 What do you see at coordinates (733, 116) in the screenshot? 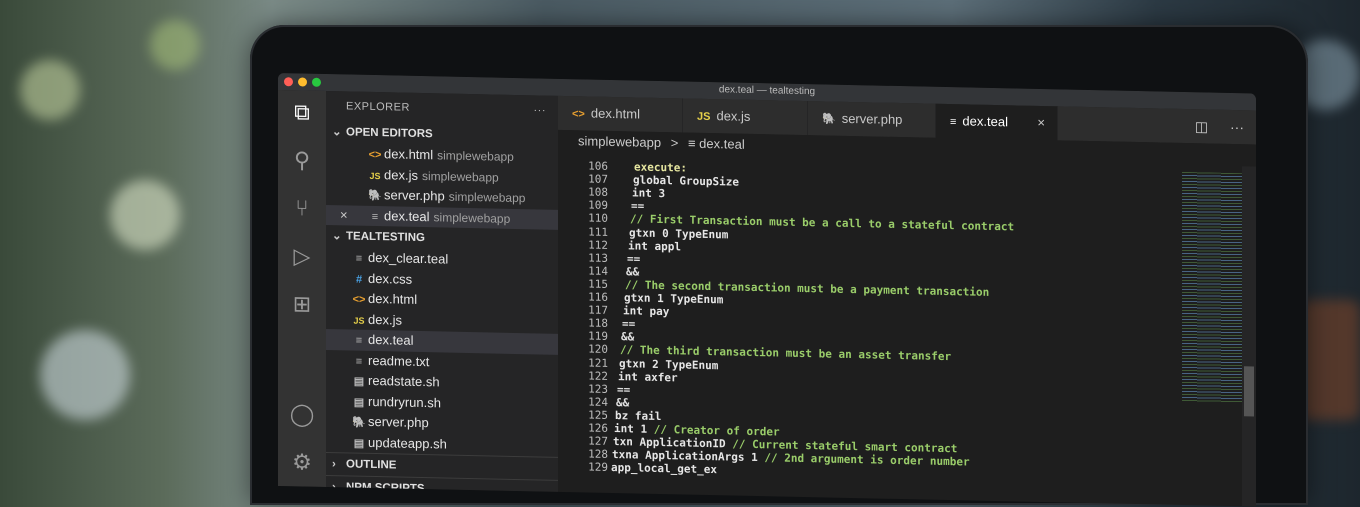
I see `tab-label: dex.js` at bounding box center [733, 116].